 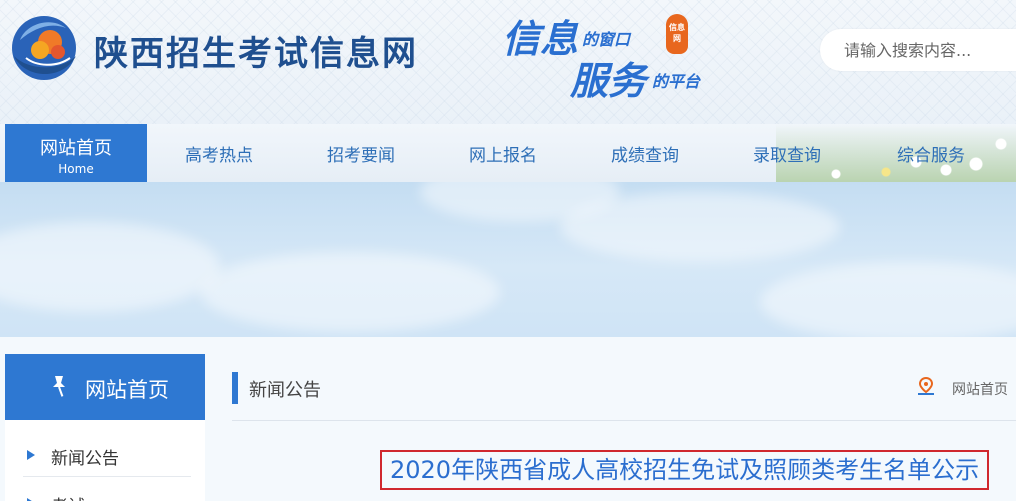 What do you see at coordinates (361, 153) in the screenshot?
I see `nav-item-exam-news: 招考要闻` at bounding box center [361, 153].